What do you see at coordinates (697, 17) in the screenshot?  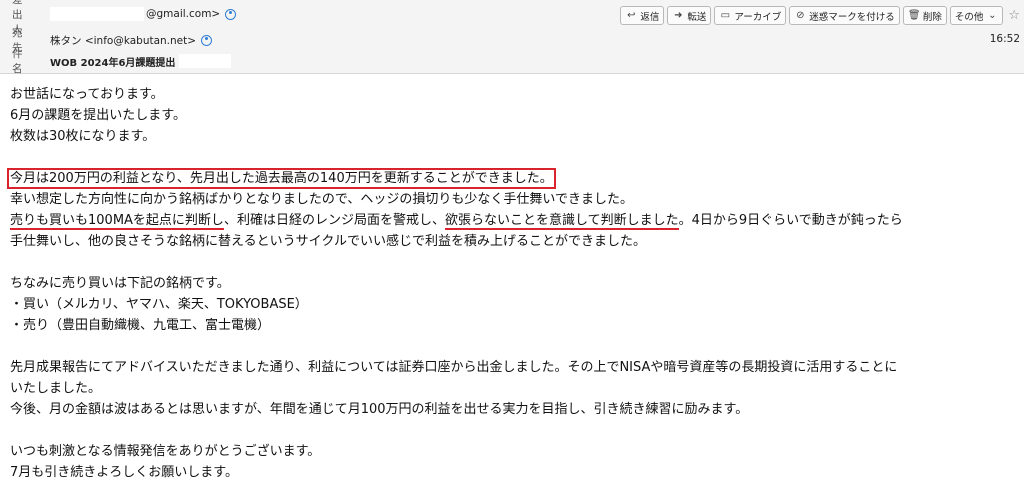 I see `forward-label: 転送` at bounding box center [697, 17].